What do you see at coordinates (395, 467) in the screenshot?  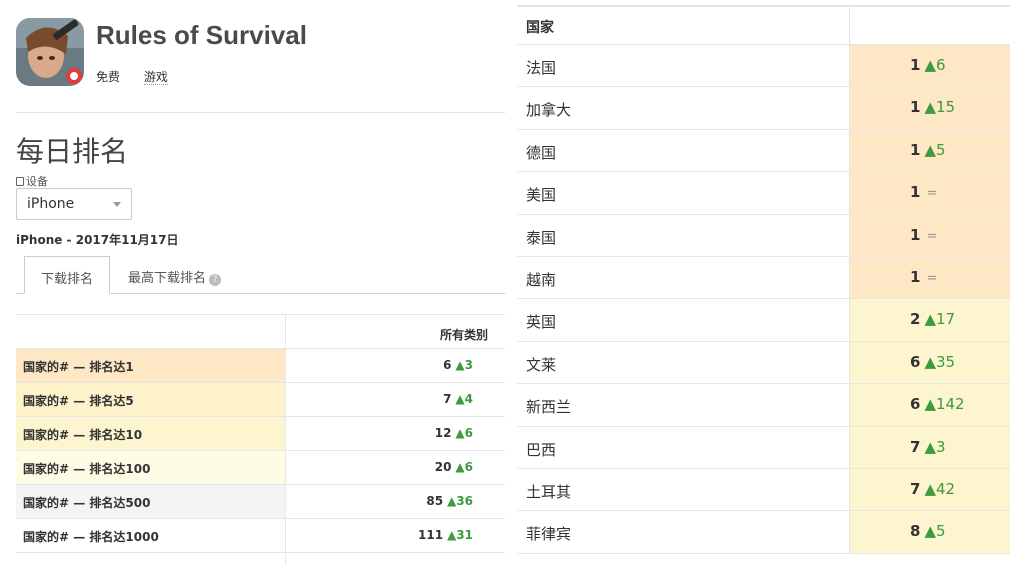 I see `rank-count-cell: 20 ▲6` at bounding box center [395, 467].